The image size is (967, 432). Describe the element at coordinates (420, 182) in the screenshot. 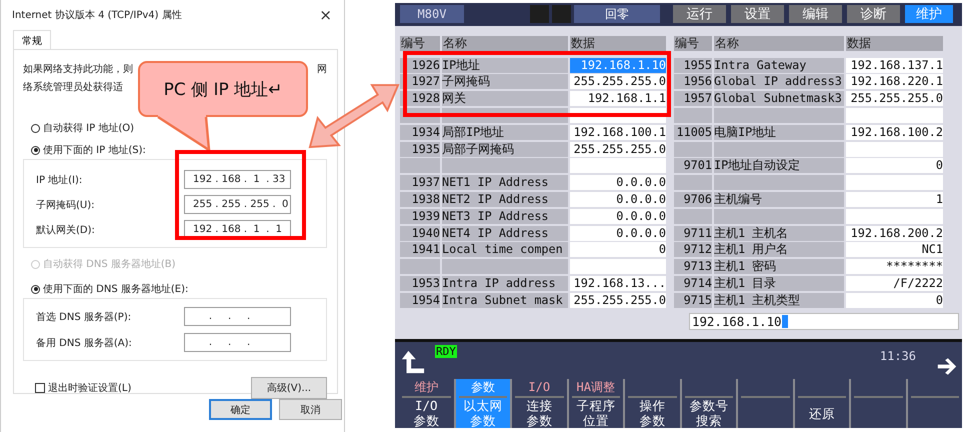

I see `table-cell: 1937` at that location.